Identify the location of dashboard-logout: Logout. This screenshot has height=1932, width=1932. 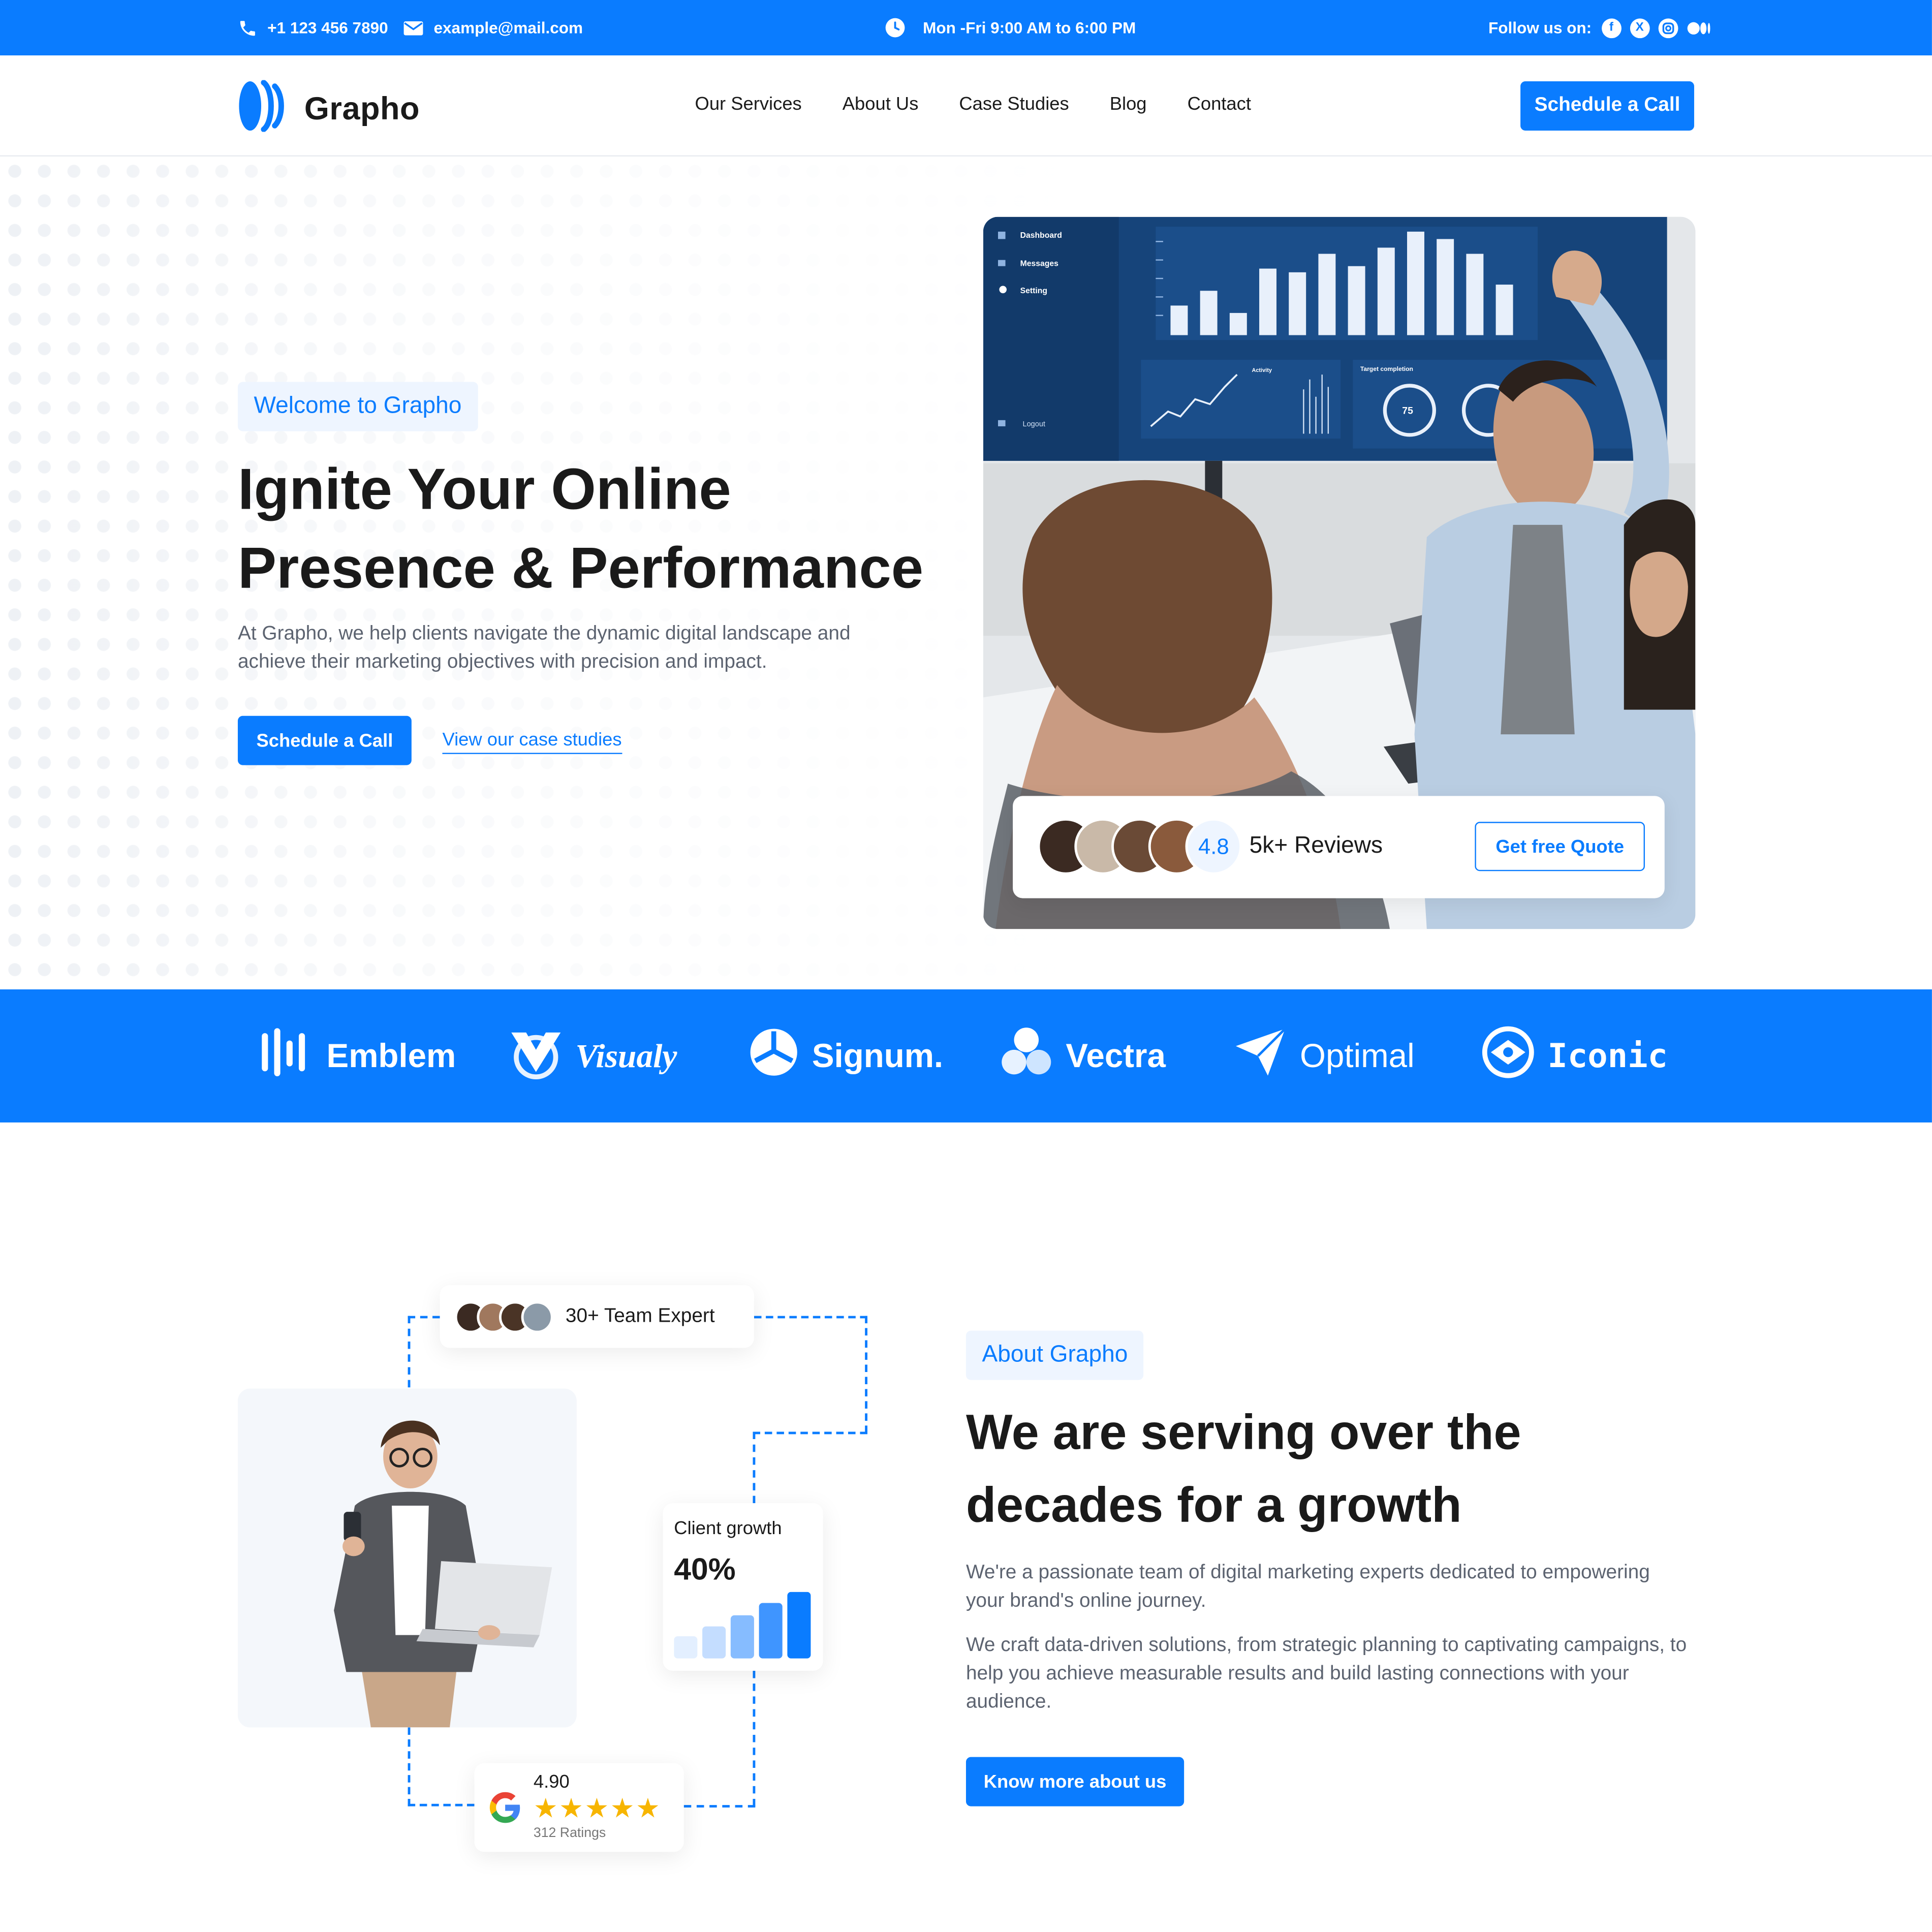
(1034, 424).